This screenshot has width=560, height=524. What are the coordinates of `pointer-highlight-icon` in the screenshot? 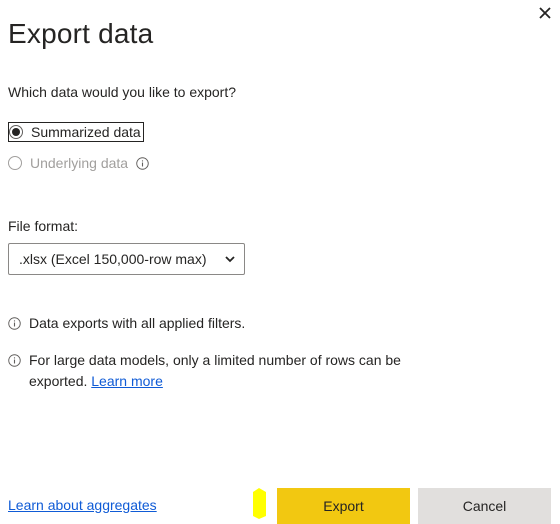 It's located at (259, 503).